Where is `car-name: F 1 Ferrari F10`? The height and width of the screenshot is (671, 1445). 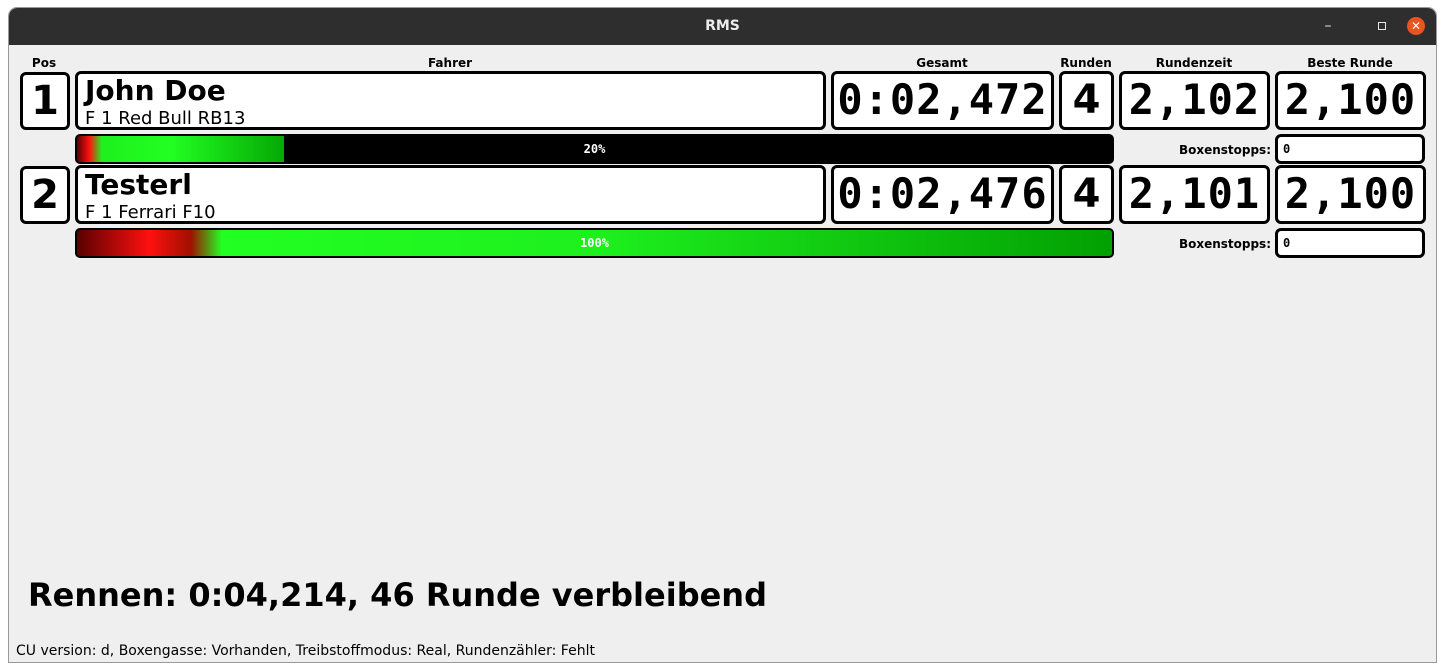
car-name: F 1 Ferrari F10 is located at coordinates (150, 212).